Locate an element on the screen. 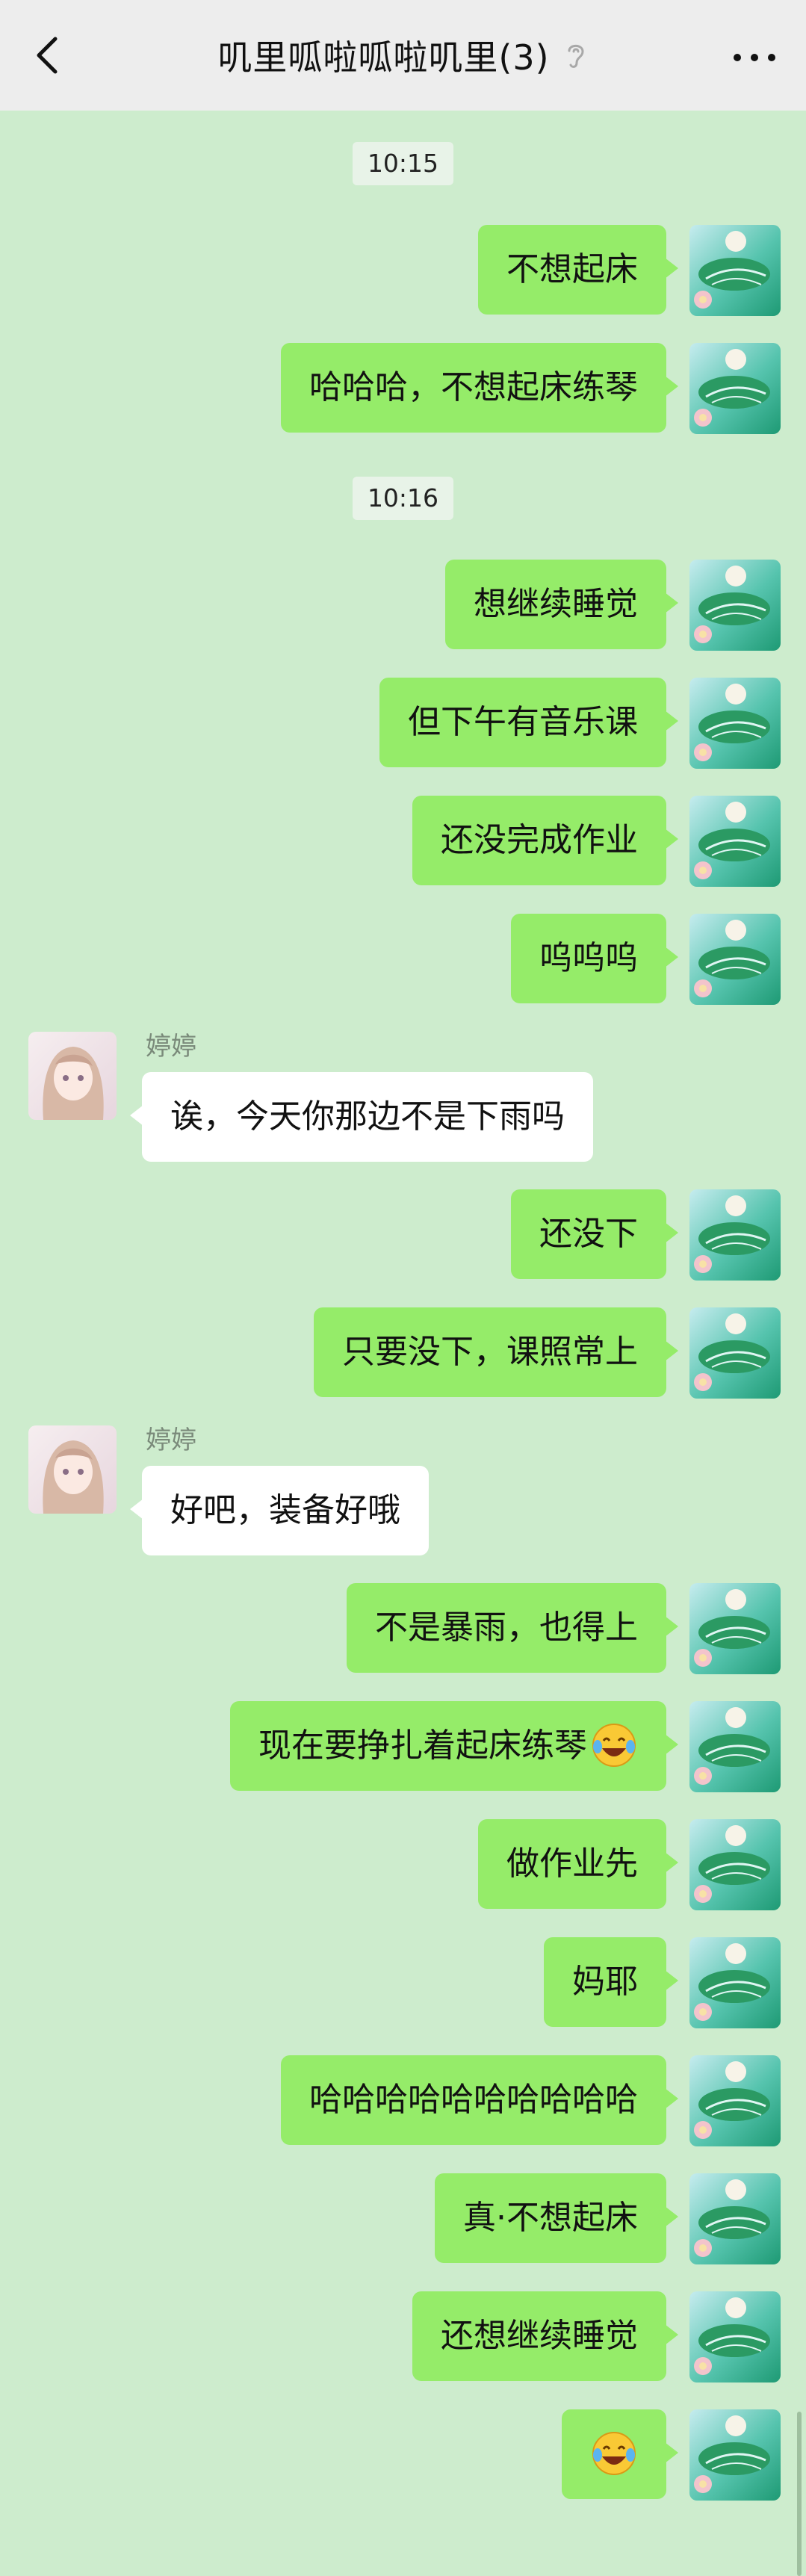  message-bubble: 不想起床 is located at coordinates (578, 270).